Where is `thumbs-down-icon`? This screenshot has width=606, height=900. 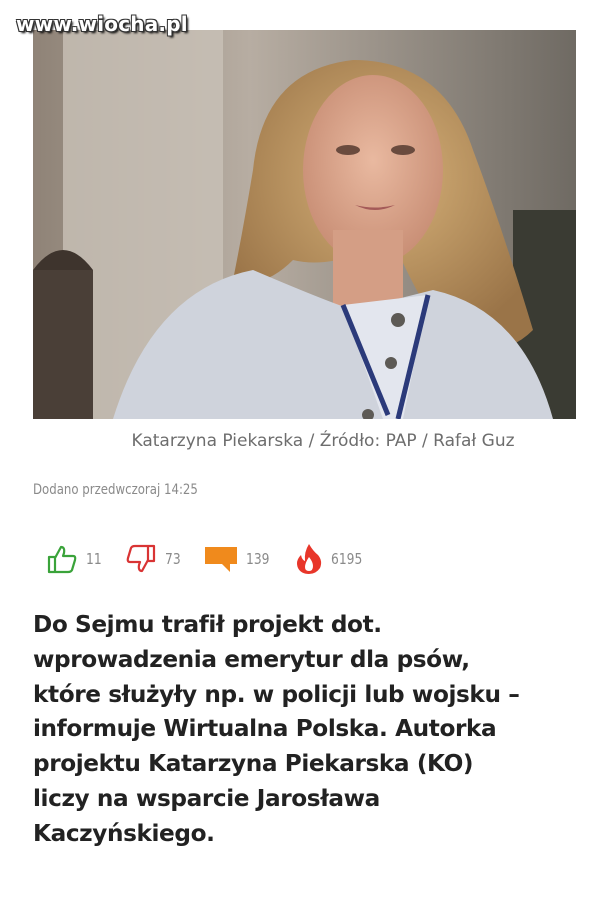
thumbs-down-icon is located at coordinates (141, 559).